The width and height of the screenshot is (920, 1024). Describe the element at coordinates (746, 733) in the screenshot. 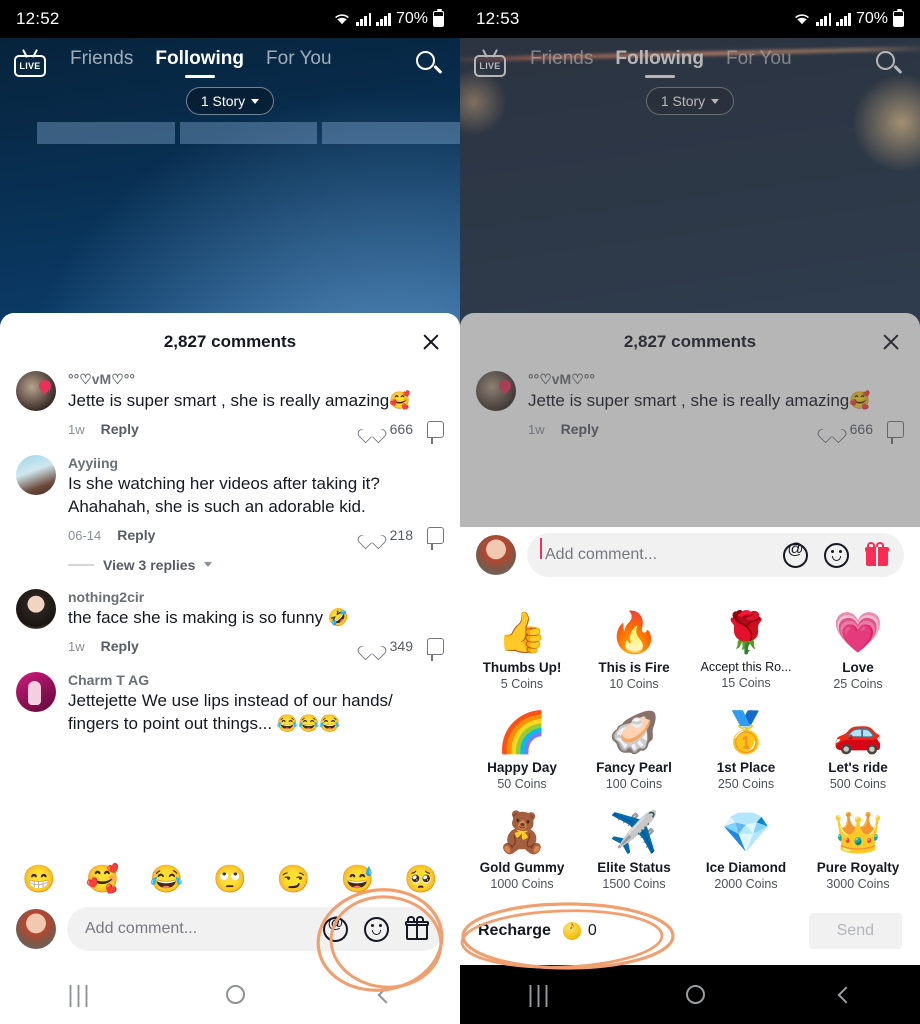

I see `gift-emoji: 🥇` at that location.